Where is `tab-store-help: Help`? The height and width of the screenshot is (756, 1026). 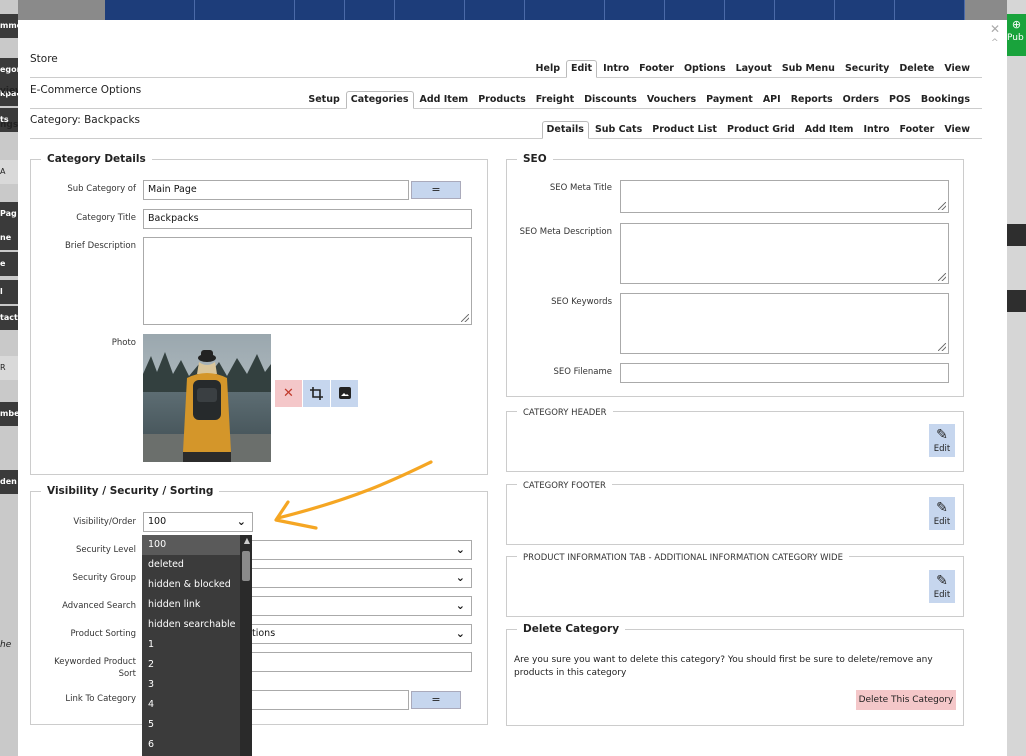
tab-store-help: Help is located at coordinates (548, 69).